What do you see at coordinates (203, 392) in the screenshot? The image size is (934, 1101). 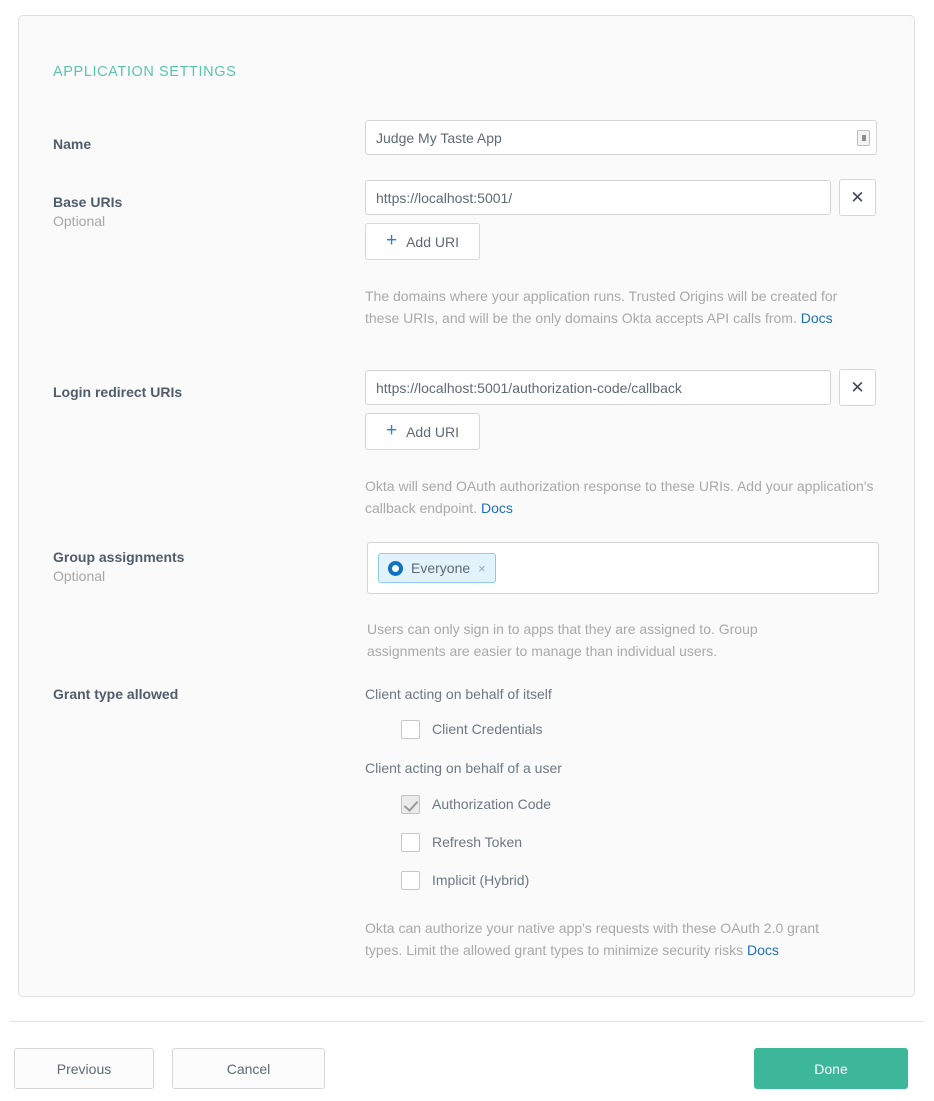 I see `login-redirect-label-col: Login redirect URIs` at bounding box center [203, 392].